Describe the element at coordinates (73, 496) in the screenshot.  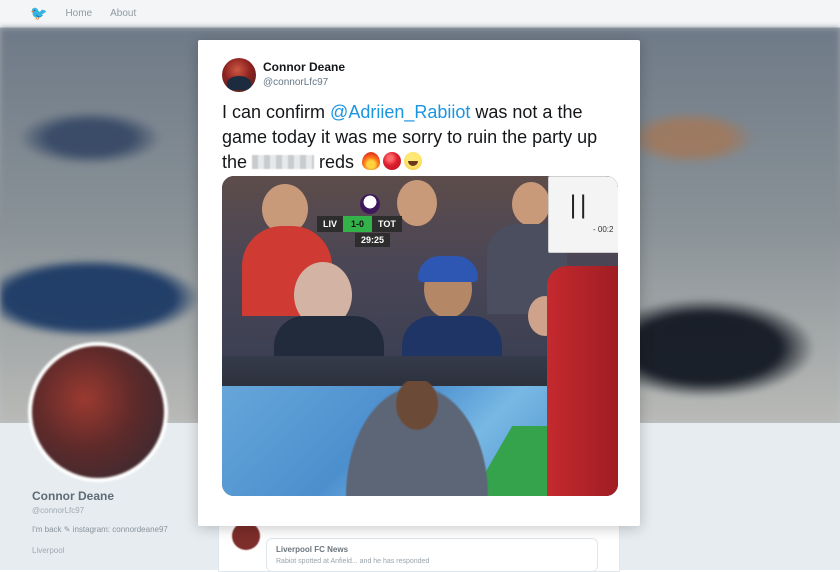
I see `background-profile-name: Connor Deane` at that location.